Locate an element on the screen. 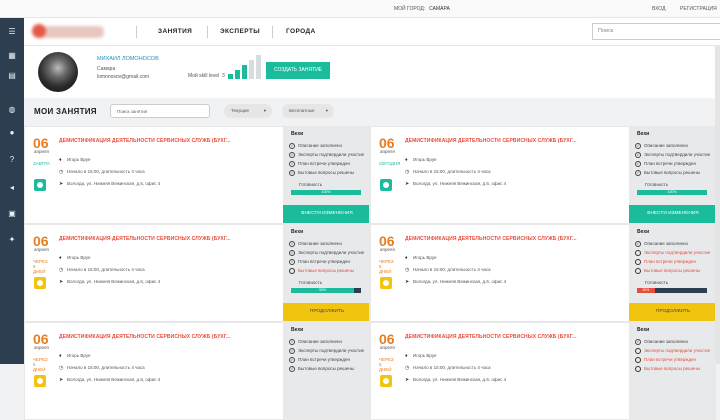  team-icon: ✦ is located at coordinates (12, 240).